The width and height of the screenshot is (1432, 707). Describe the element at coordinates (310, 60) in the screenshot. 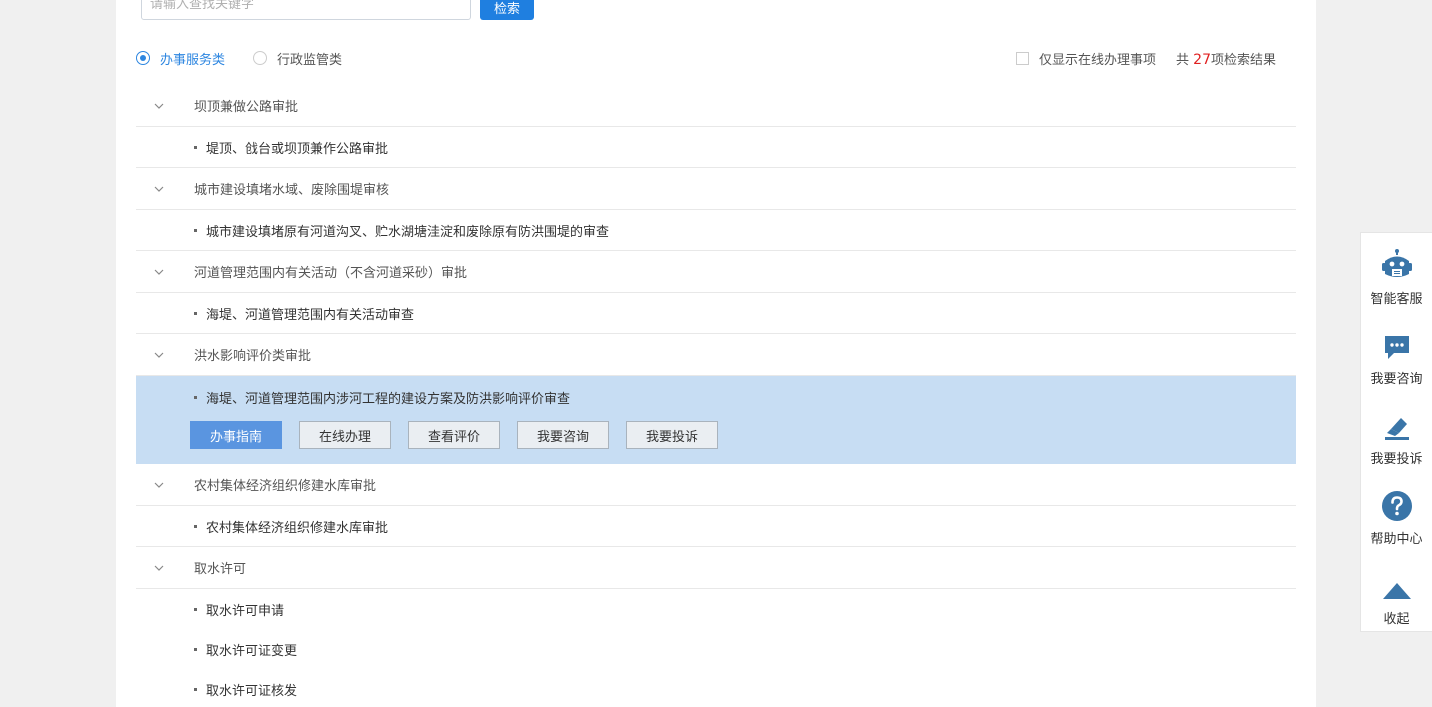

I see `radio-supervision-label: 行政监管类` at that location.